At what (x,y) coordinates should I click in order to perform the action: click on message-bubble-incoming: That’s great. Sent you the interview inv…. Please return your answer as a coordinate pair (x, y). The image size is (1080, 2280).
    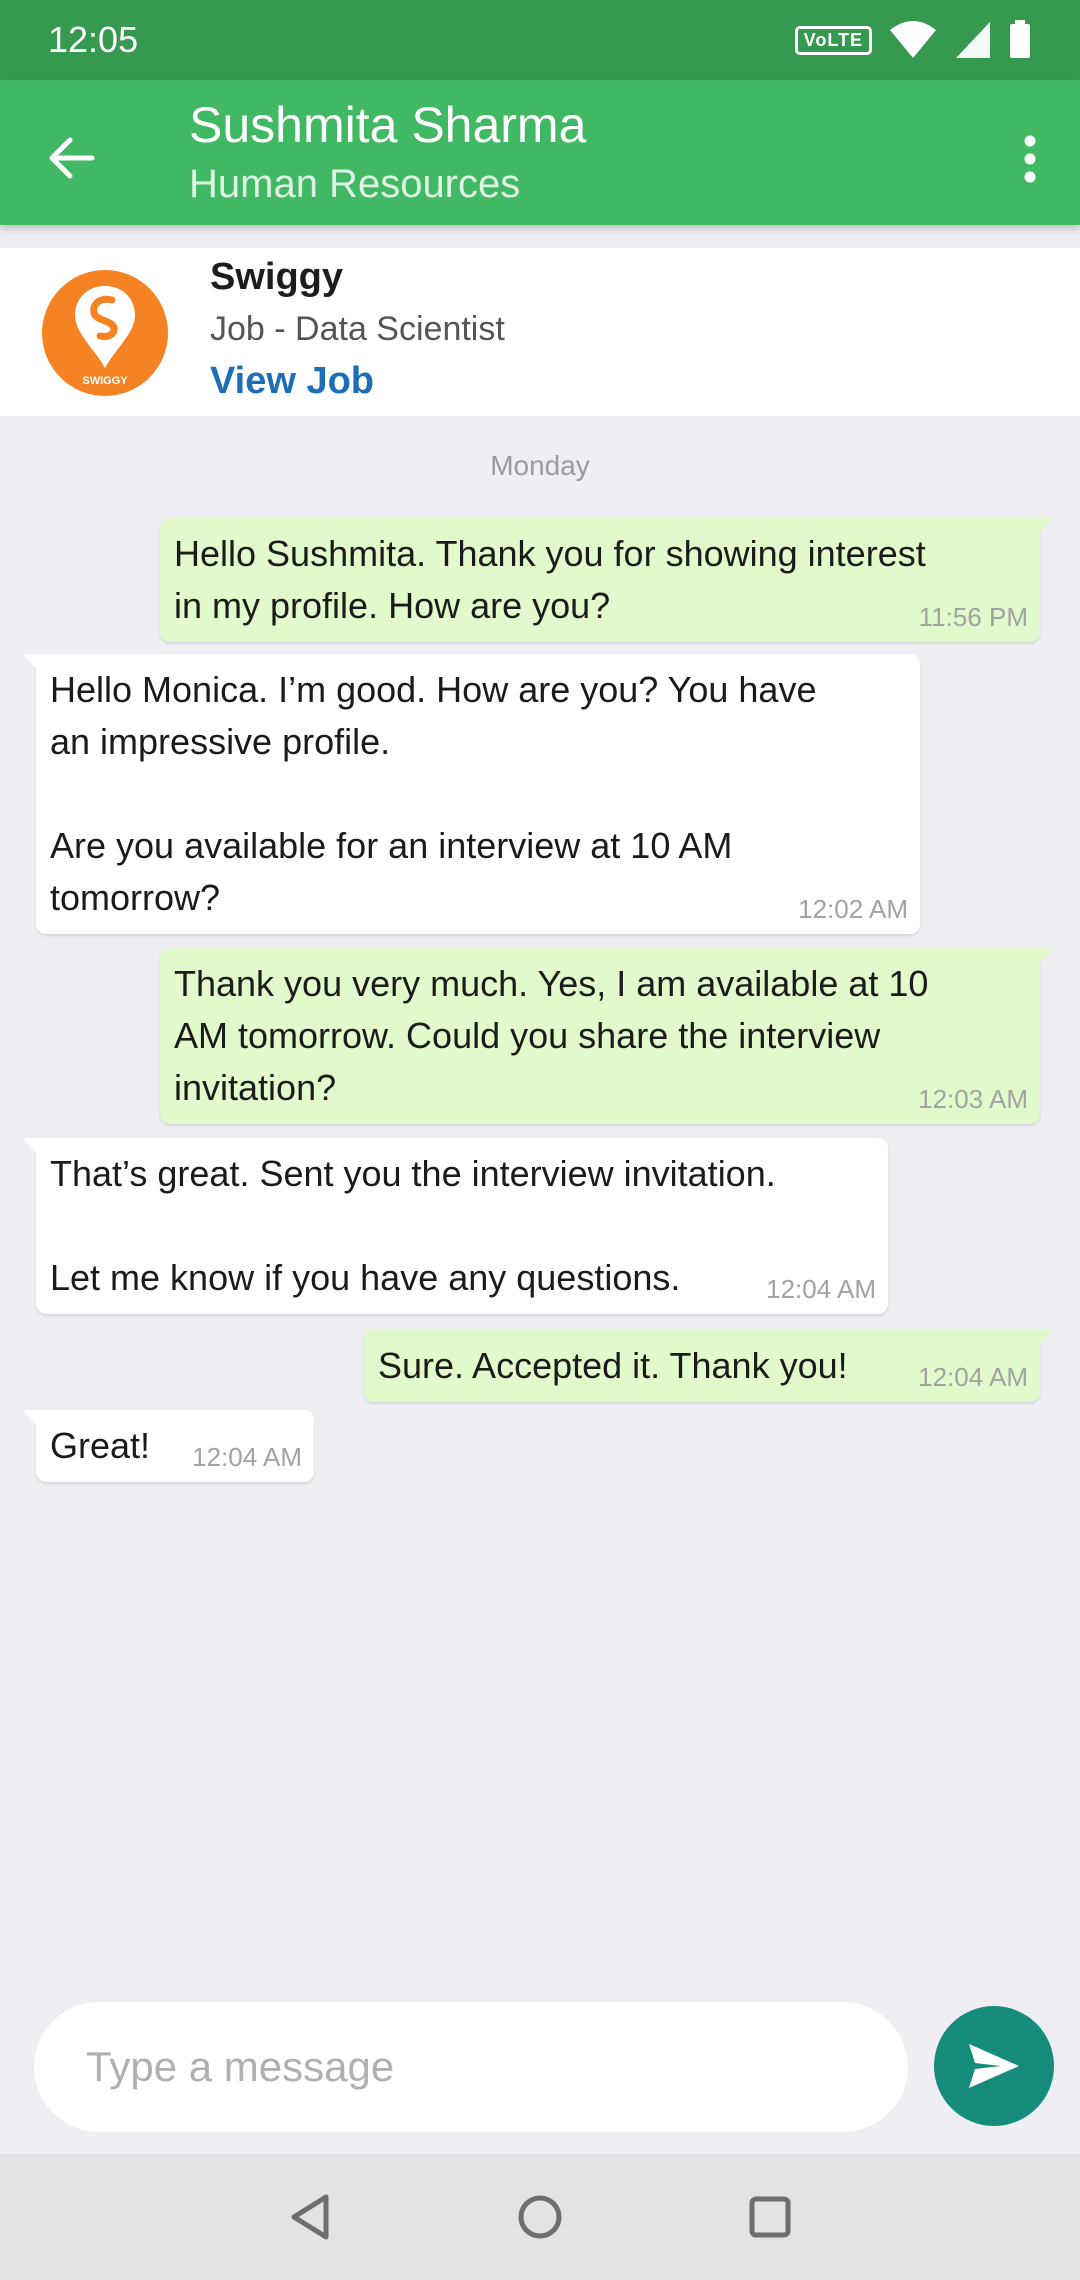
    Looking at the image, I should click on (455, 1226).